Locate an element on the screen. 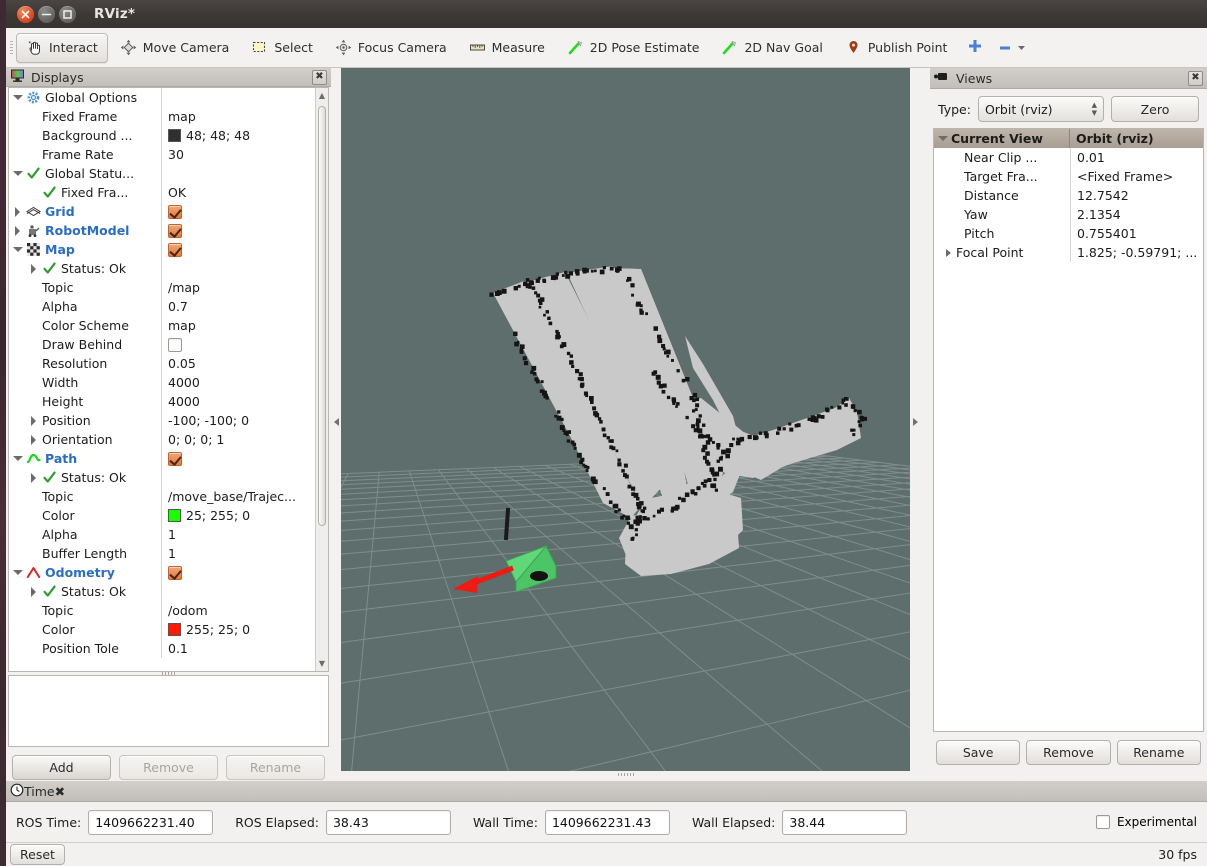 Image resolution: width=1207 pixels, height=866 pixels. display-tree-row-value-cell: 30 is located at coordinates (238, 154).